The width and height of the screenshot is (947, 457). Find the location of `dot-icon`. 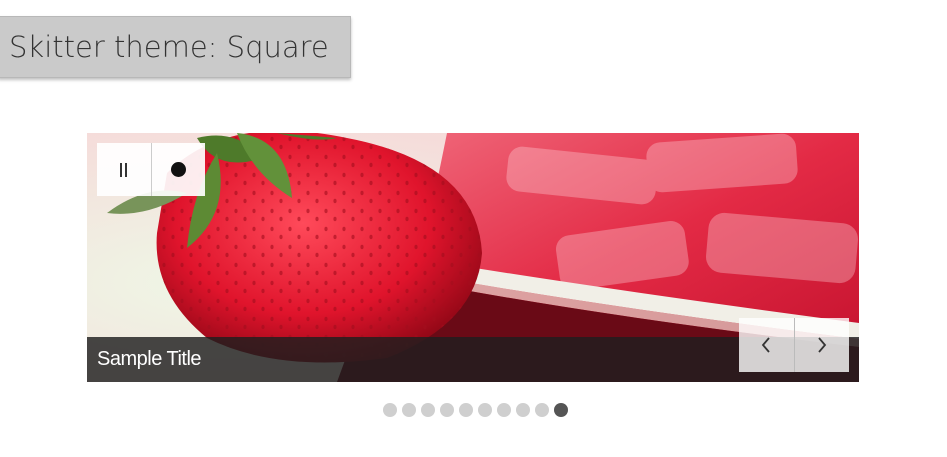

dot-icon is located at coordinates (178, 169).